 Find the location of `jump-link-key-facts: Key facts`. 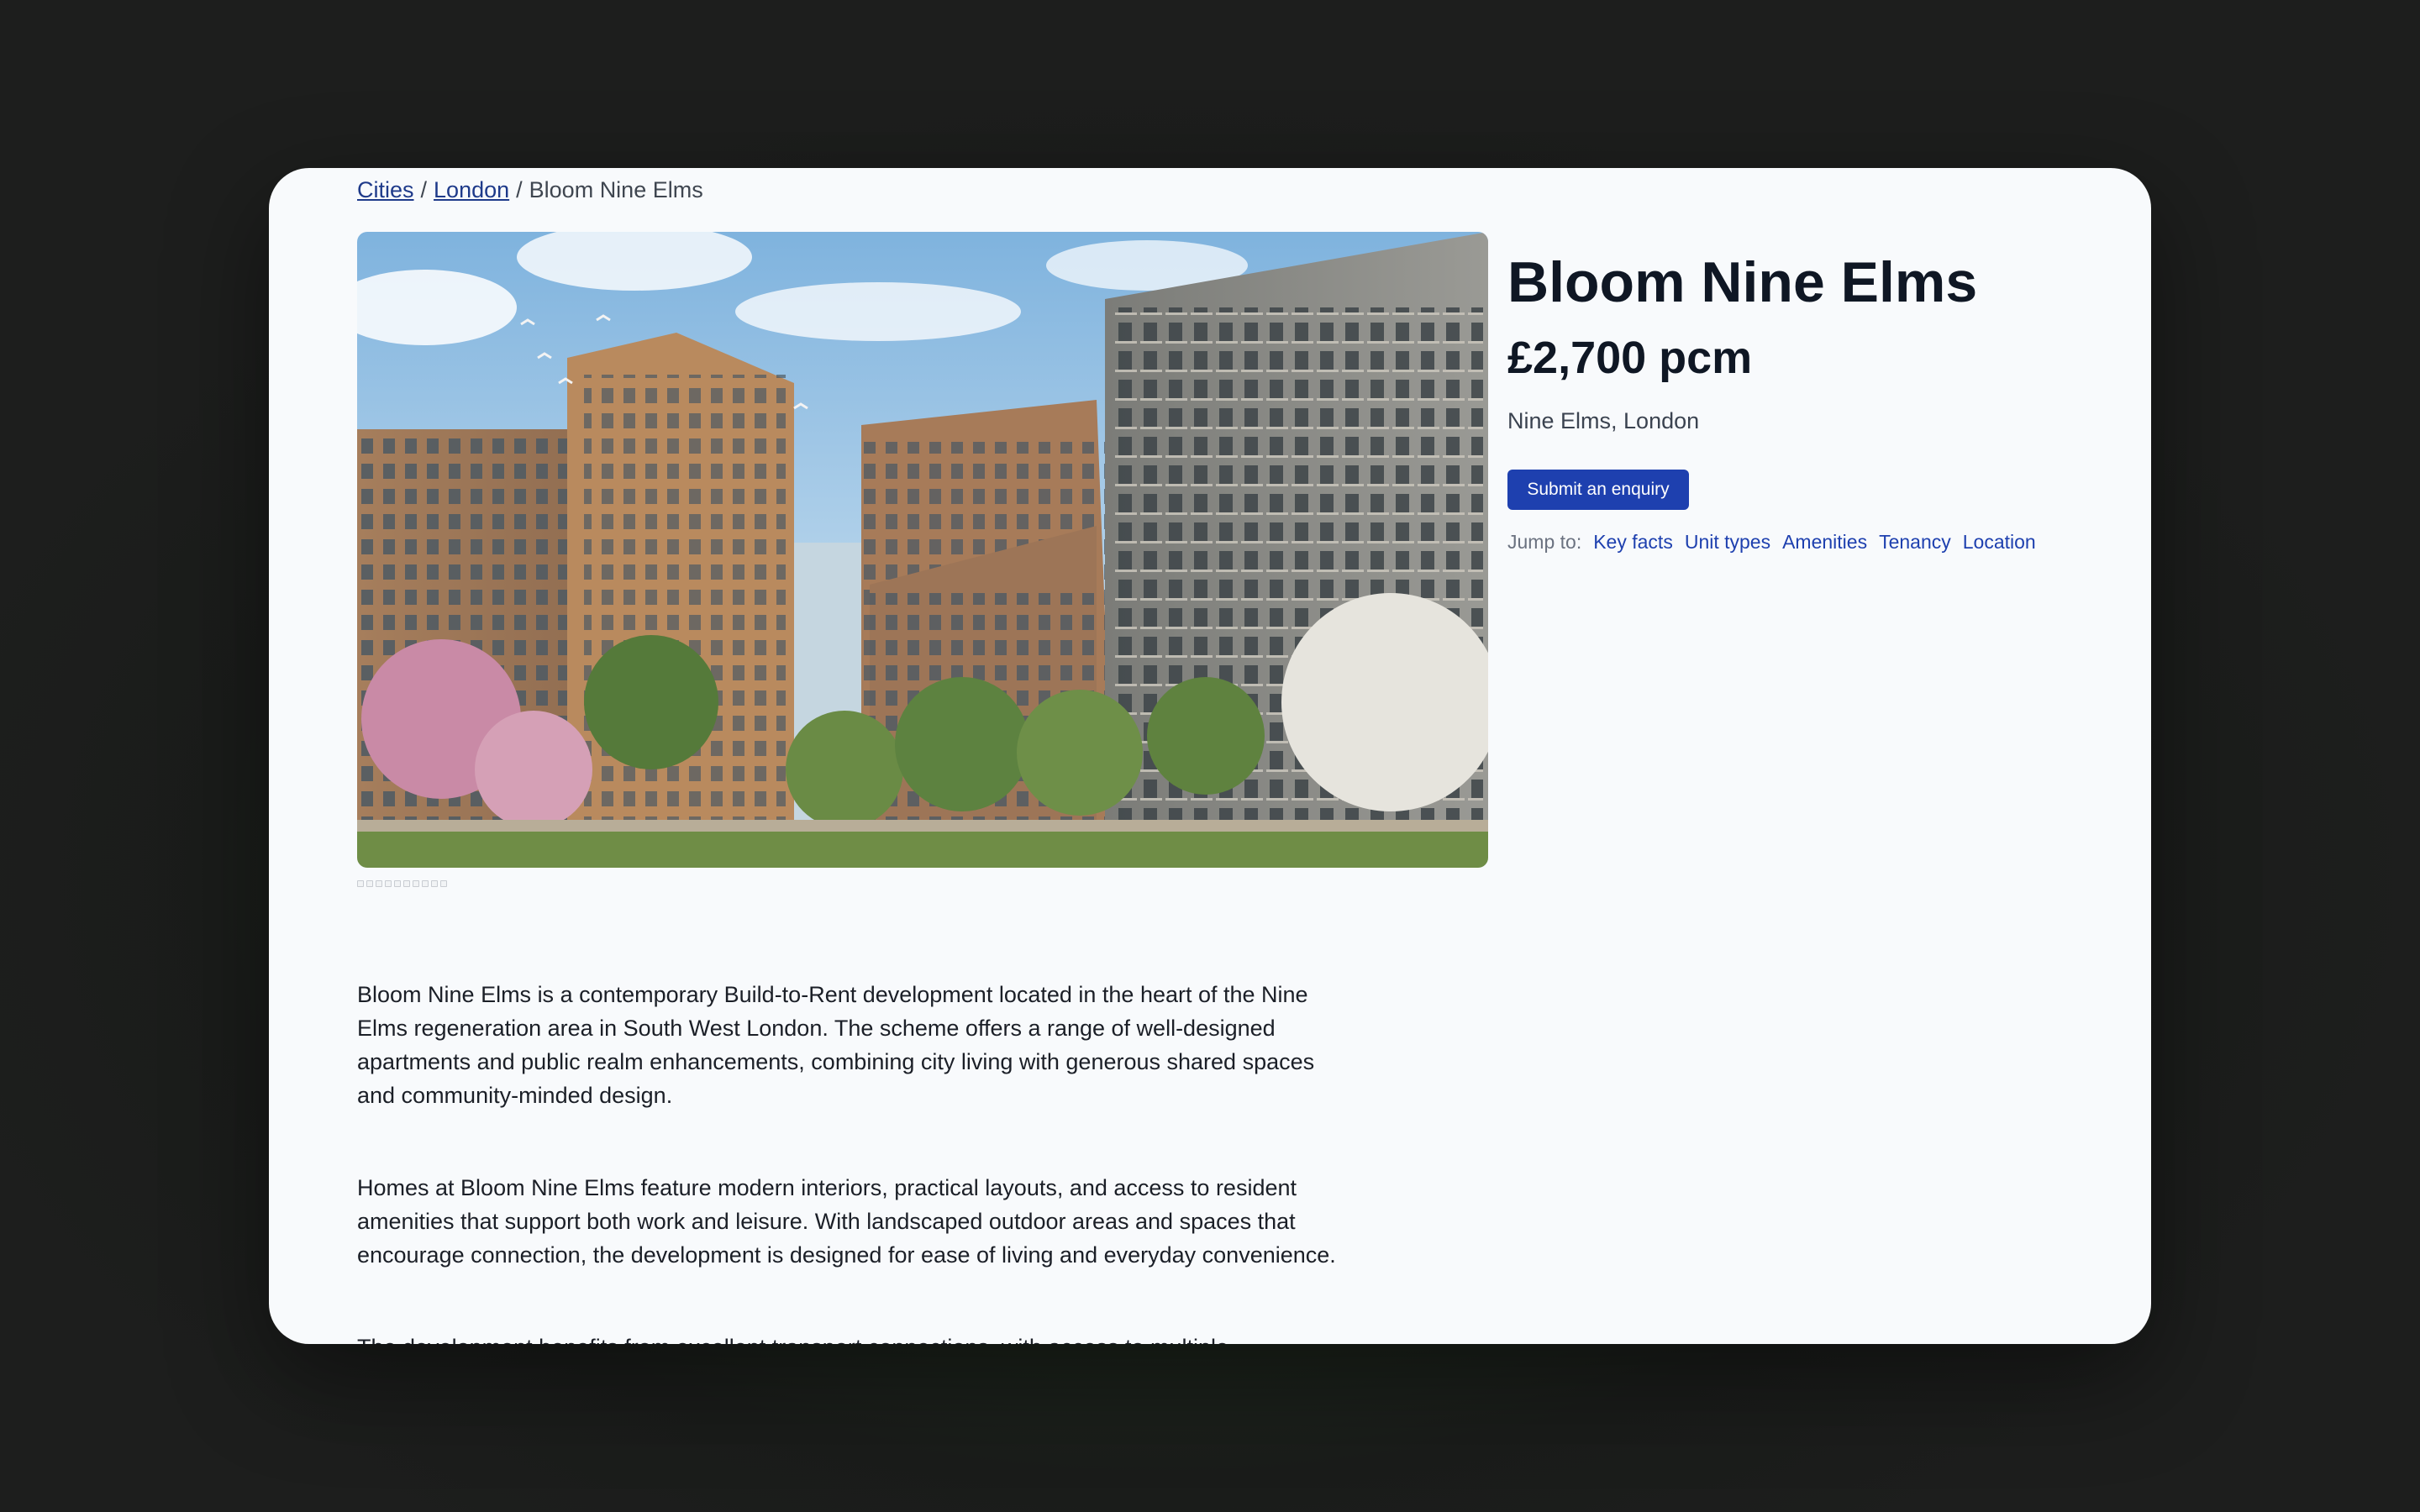

jump-link-key-facts: Key facts is located at coordinates (1633, 541).